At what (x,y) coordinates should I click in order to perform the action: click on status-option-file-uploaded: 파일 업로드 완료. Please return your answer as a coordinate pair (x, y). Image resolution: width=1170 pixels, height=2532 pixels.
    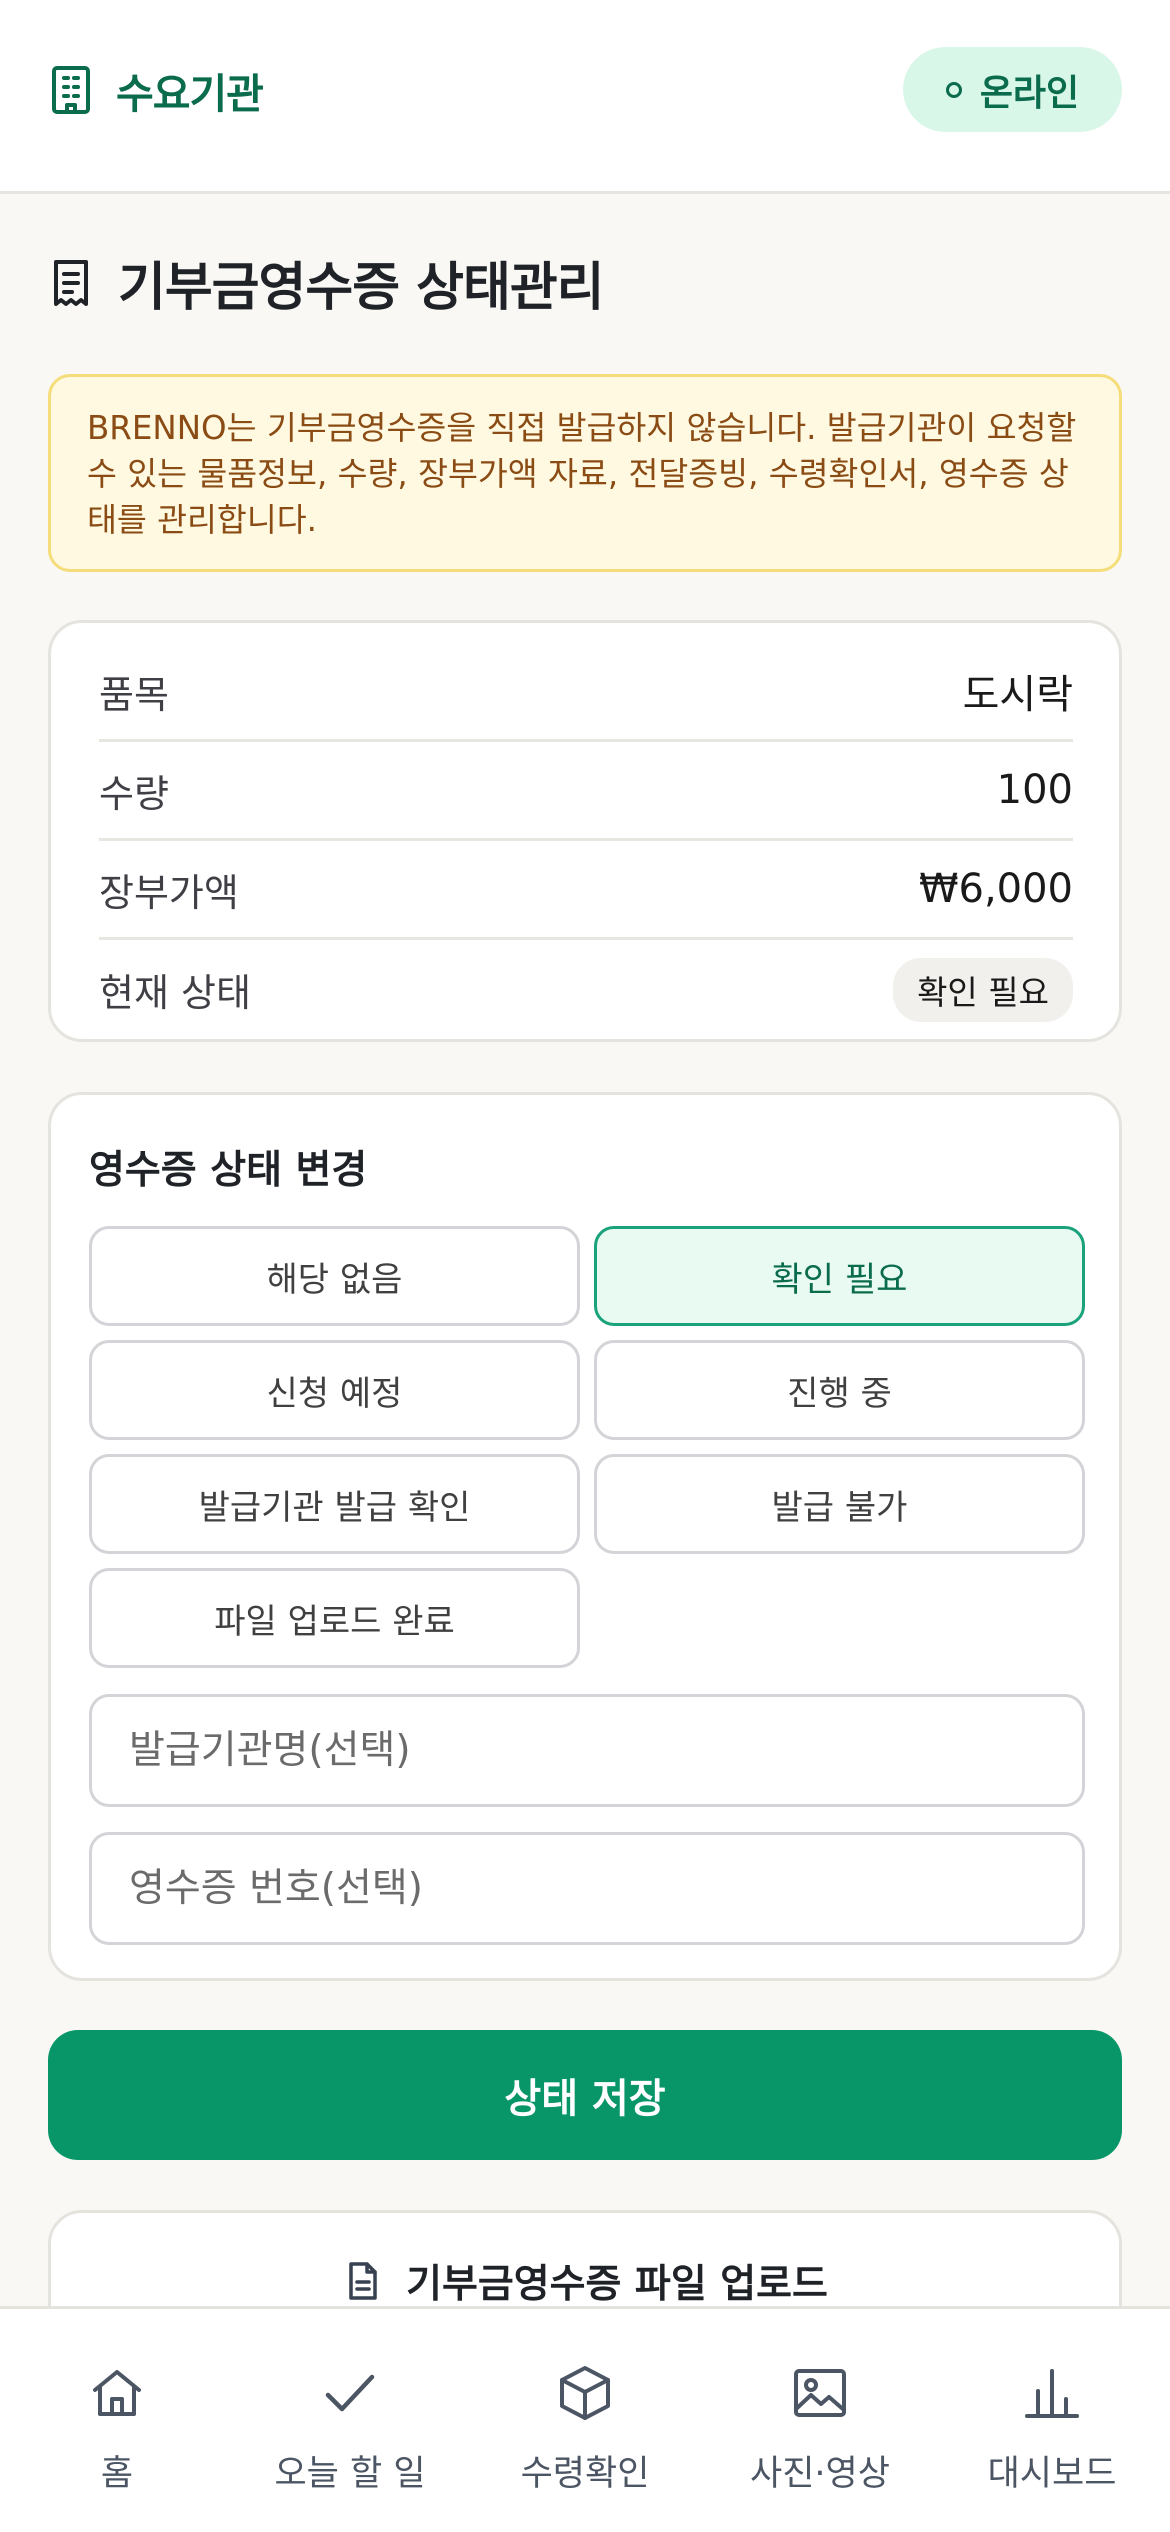
    Looking at the image, I should click on (334, 1618).